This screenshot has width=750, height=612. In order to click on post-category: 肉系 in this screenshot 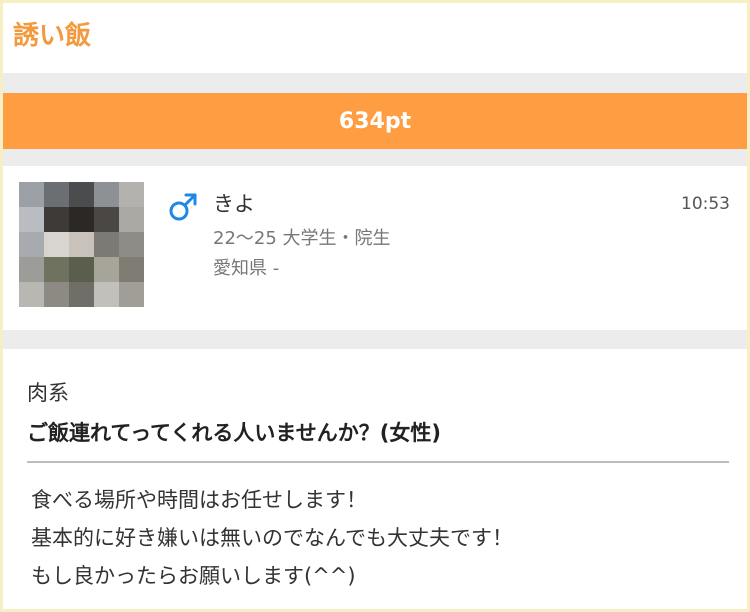, I will do `click(48, 393)`.